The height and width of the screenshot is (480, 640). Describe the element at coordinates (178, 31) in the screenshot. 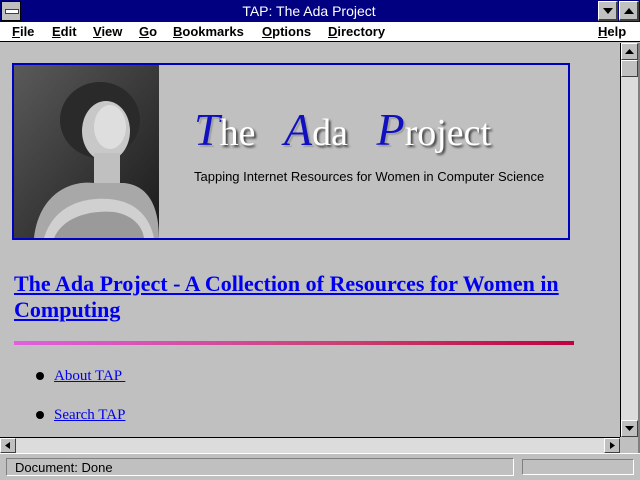

I see `menu-accelerator: B` at that location.